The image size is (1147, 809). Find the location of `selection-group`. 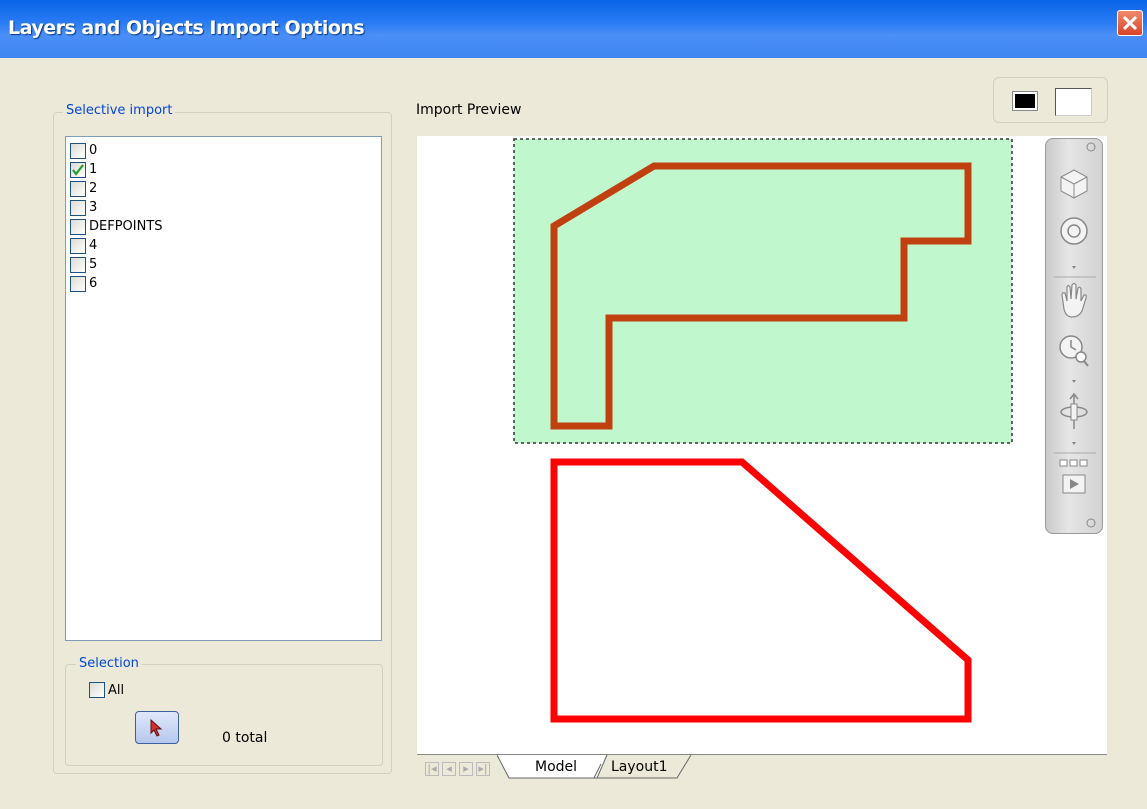

selection-group is located at coordinates (224, 715).